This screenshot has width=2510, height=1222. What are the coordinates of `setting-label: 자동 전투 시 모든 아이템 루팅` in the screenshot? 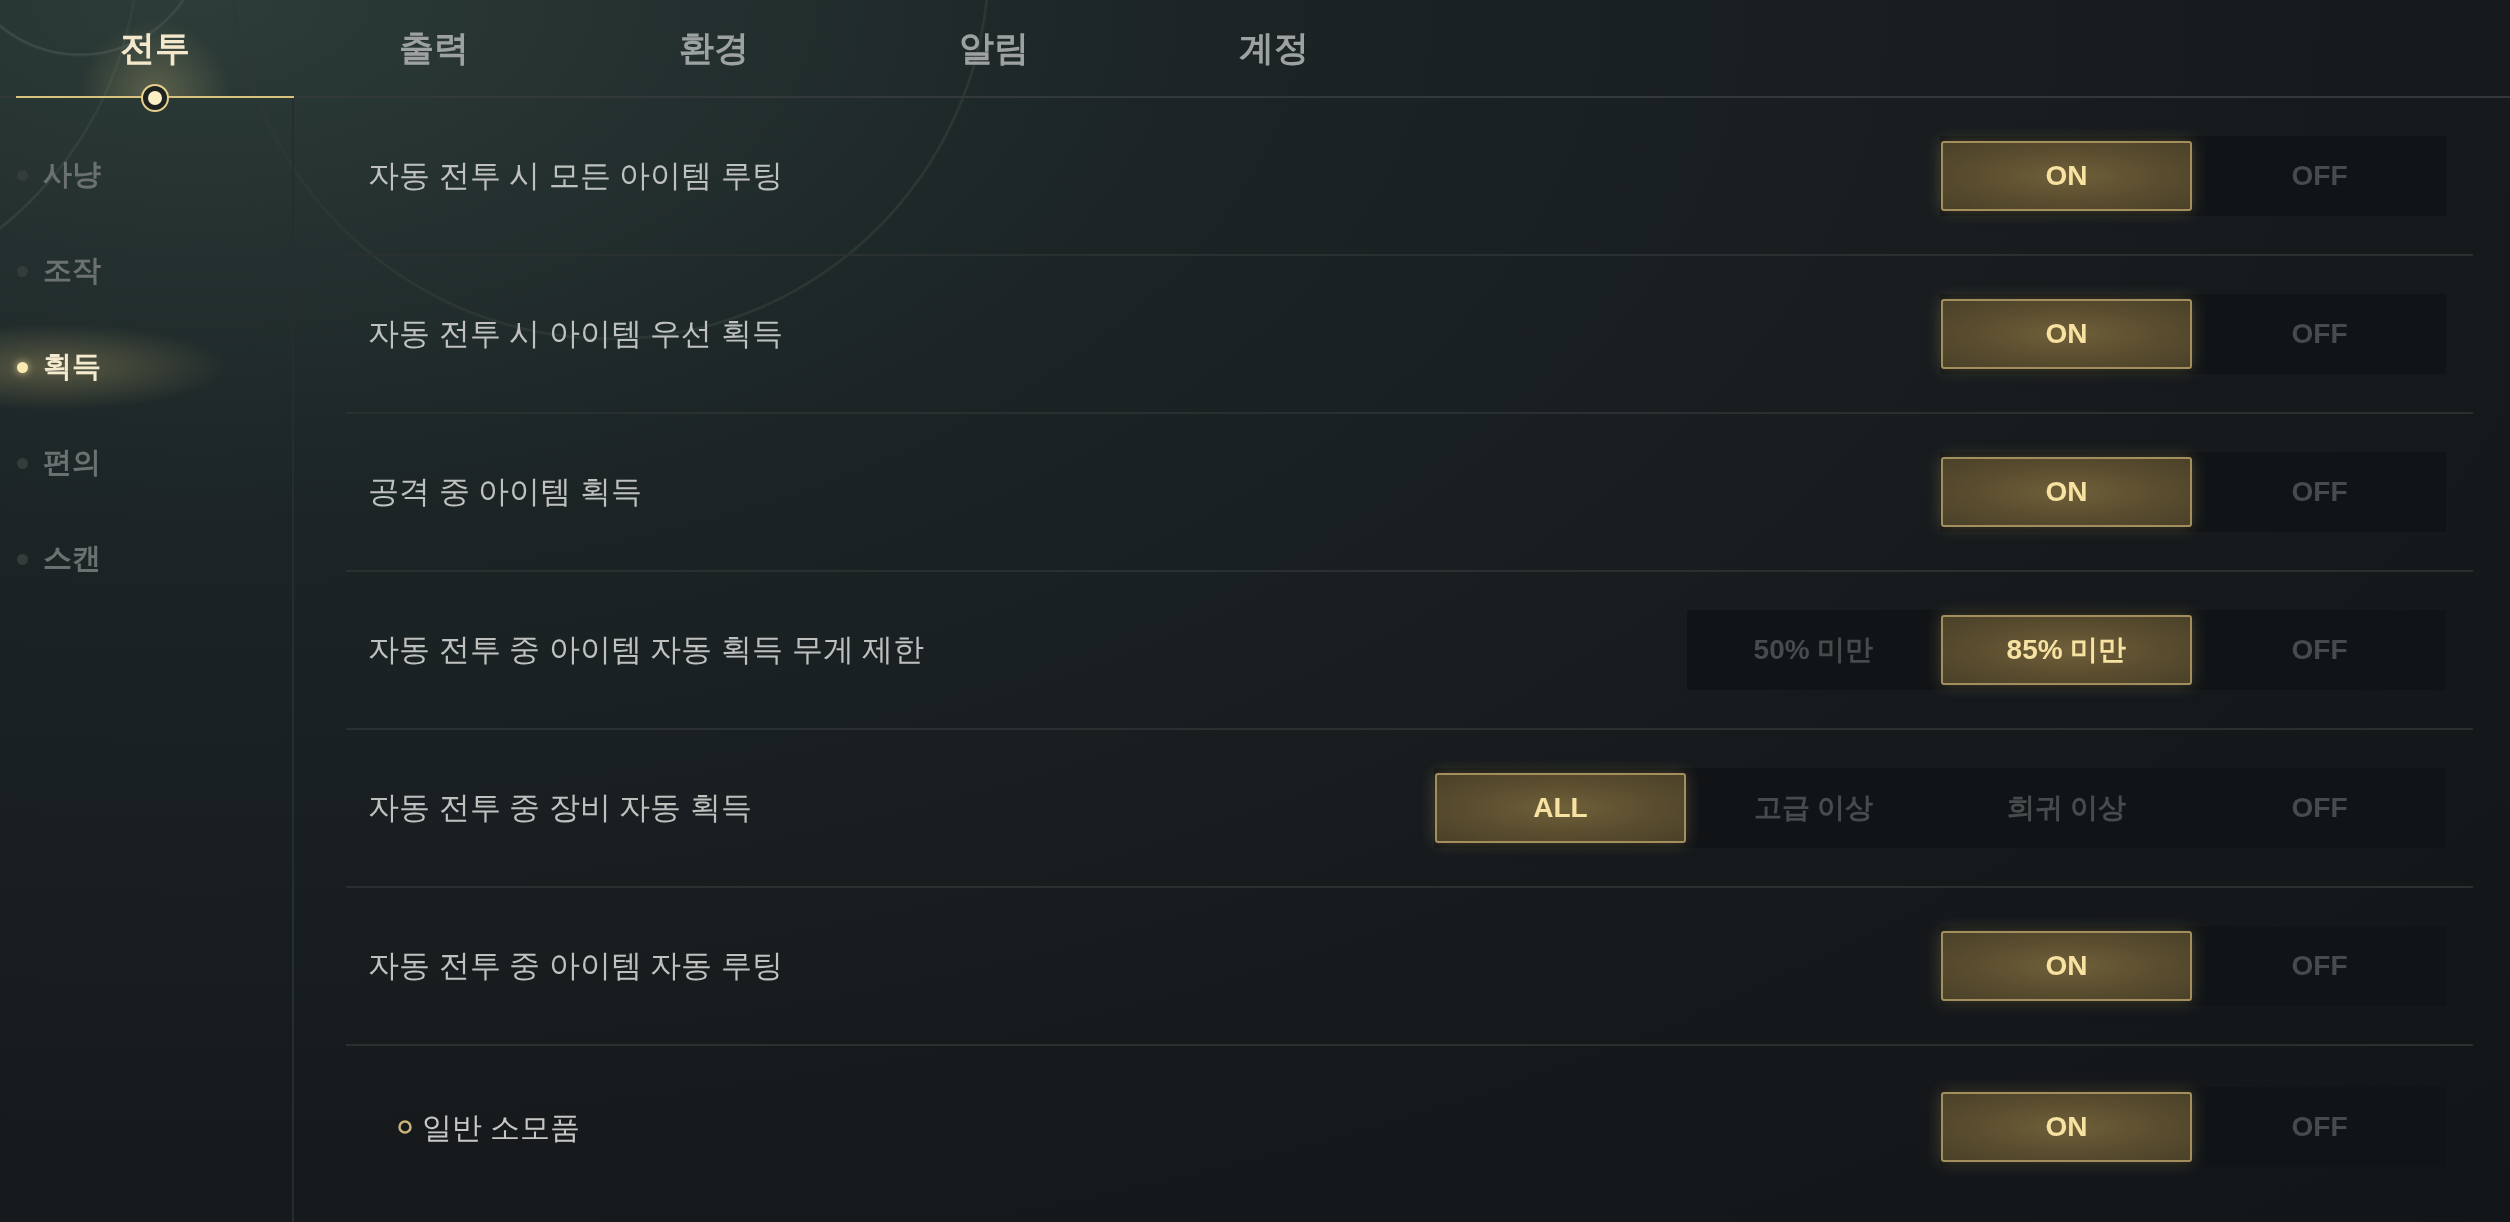 It's located at (576, 175).